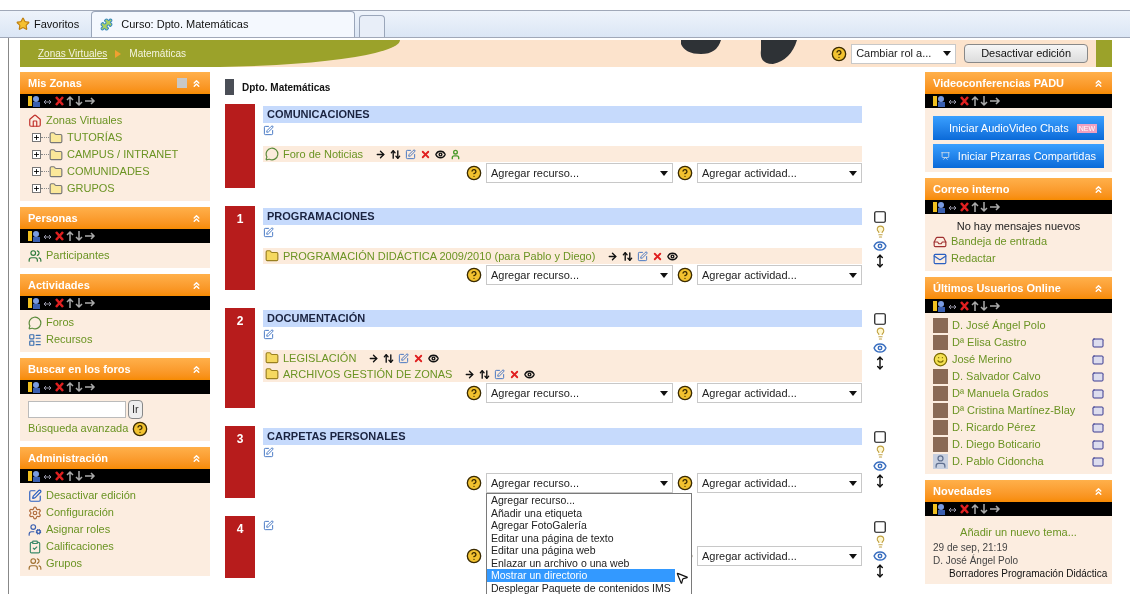 This screenshot has width=1130, height=594. What do you see at coordinates (1020, 342) in the screenshot?
I see `user-link: Dª Elisa Castro` at bounding box center [1020, 342].